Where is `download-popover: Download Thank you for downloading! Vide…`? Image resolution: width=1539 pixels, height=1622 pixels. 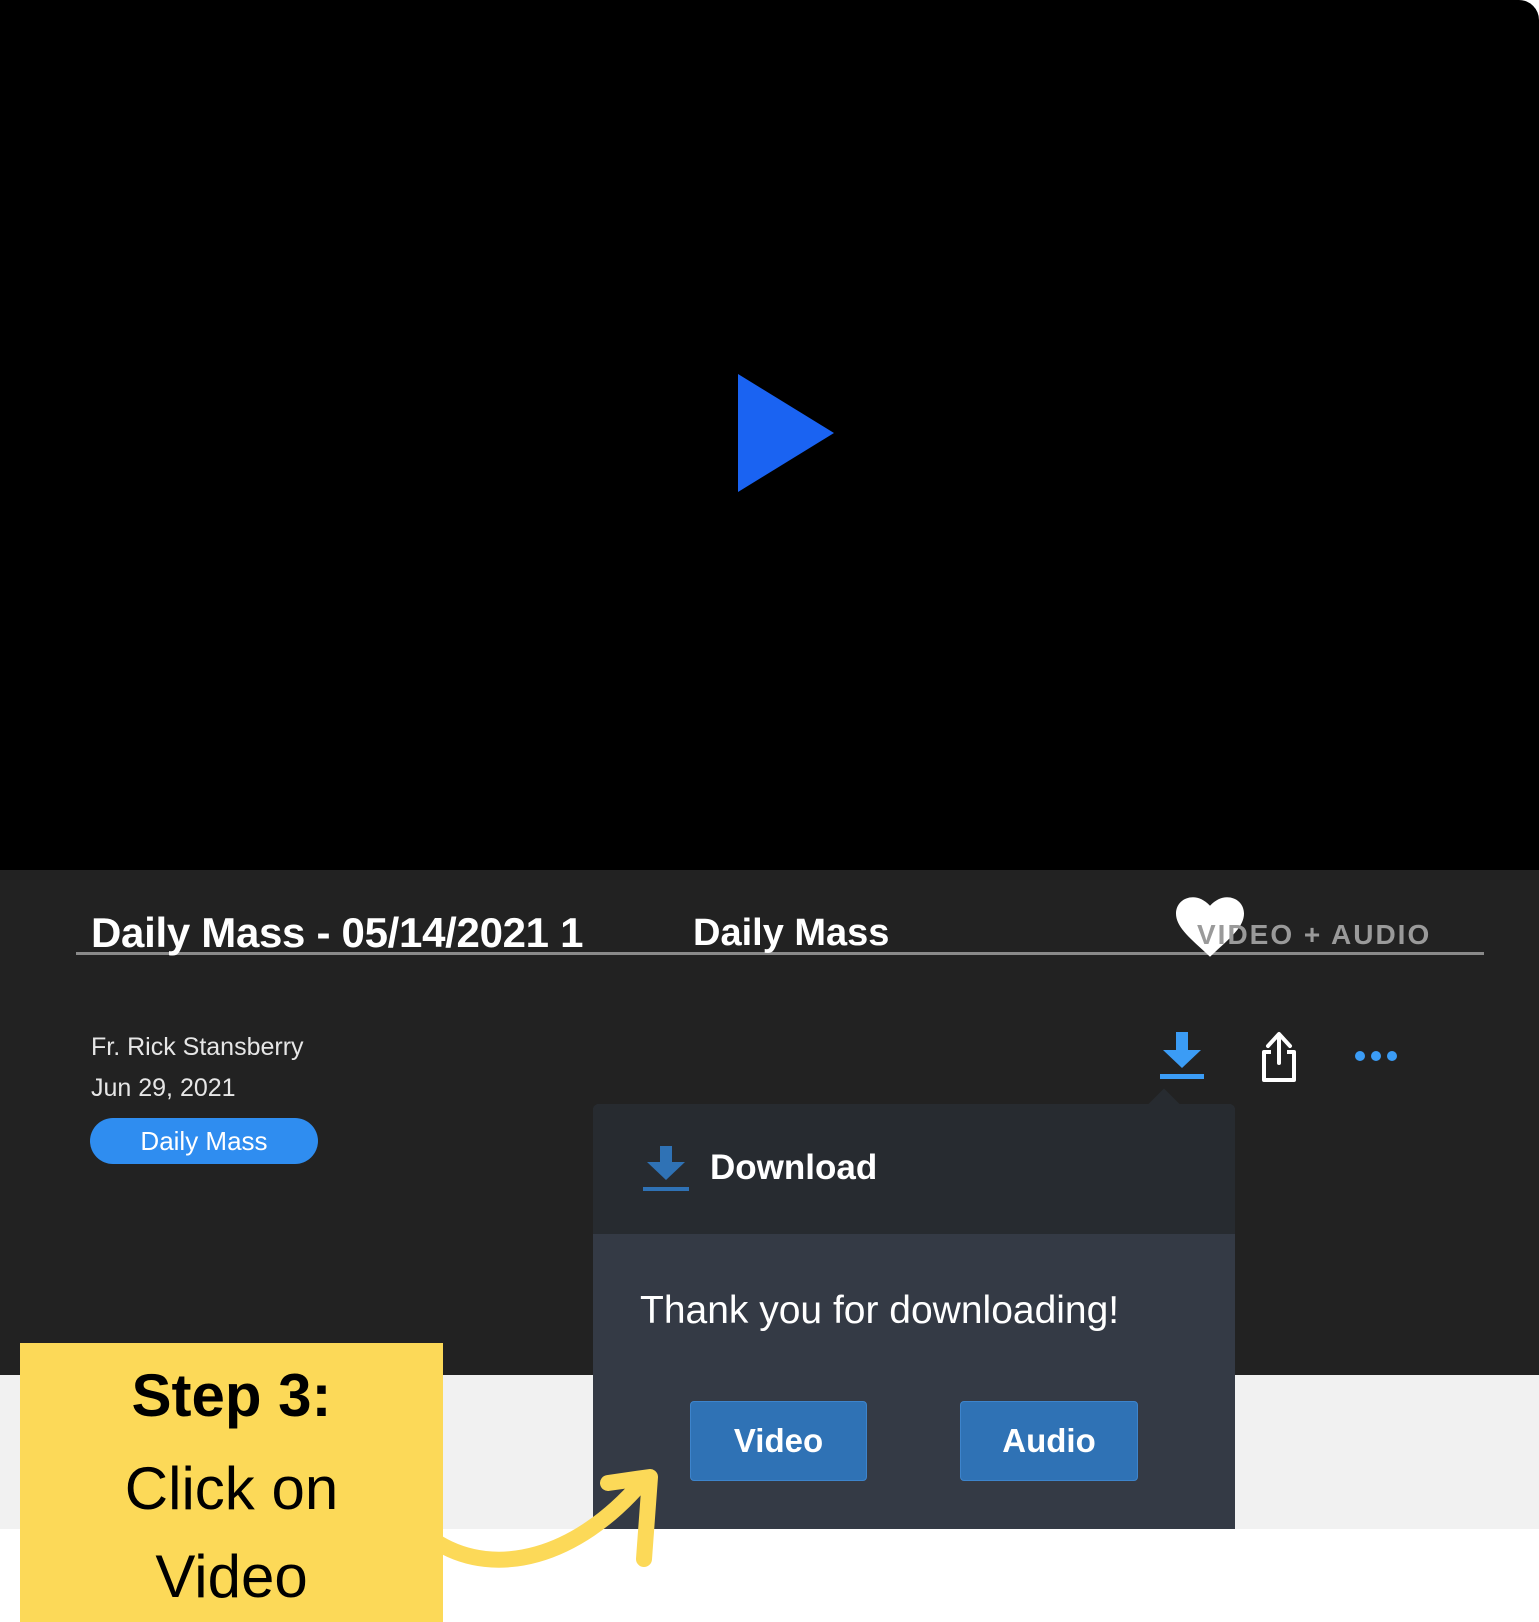 download-popover: Download Thank you for downloading! Vide… is located at coordinates (914, 1308).